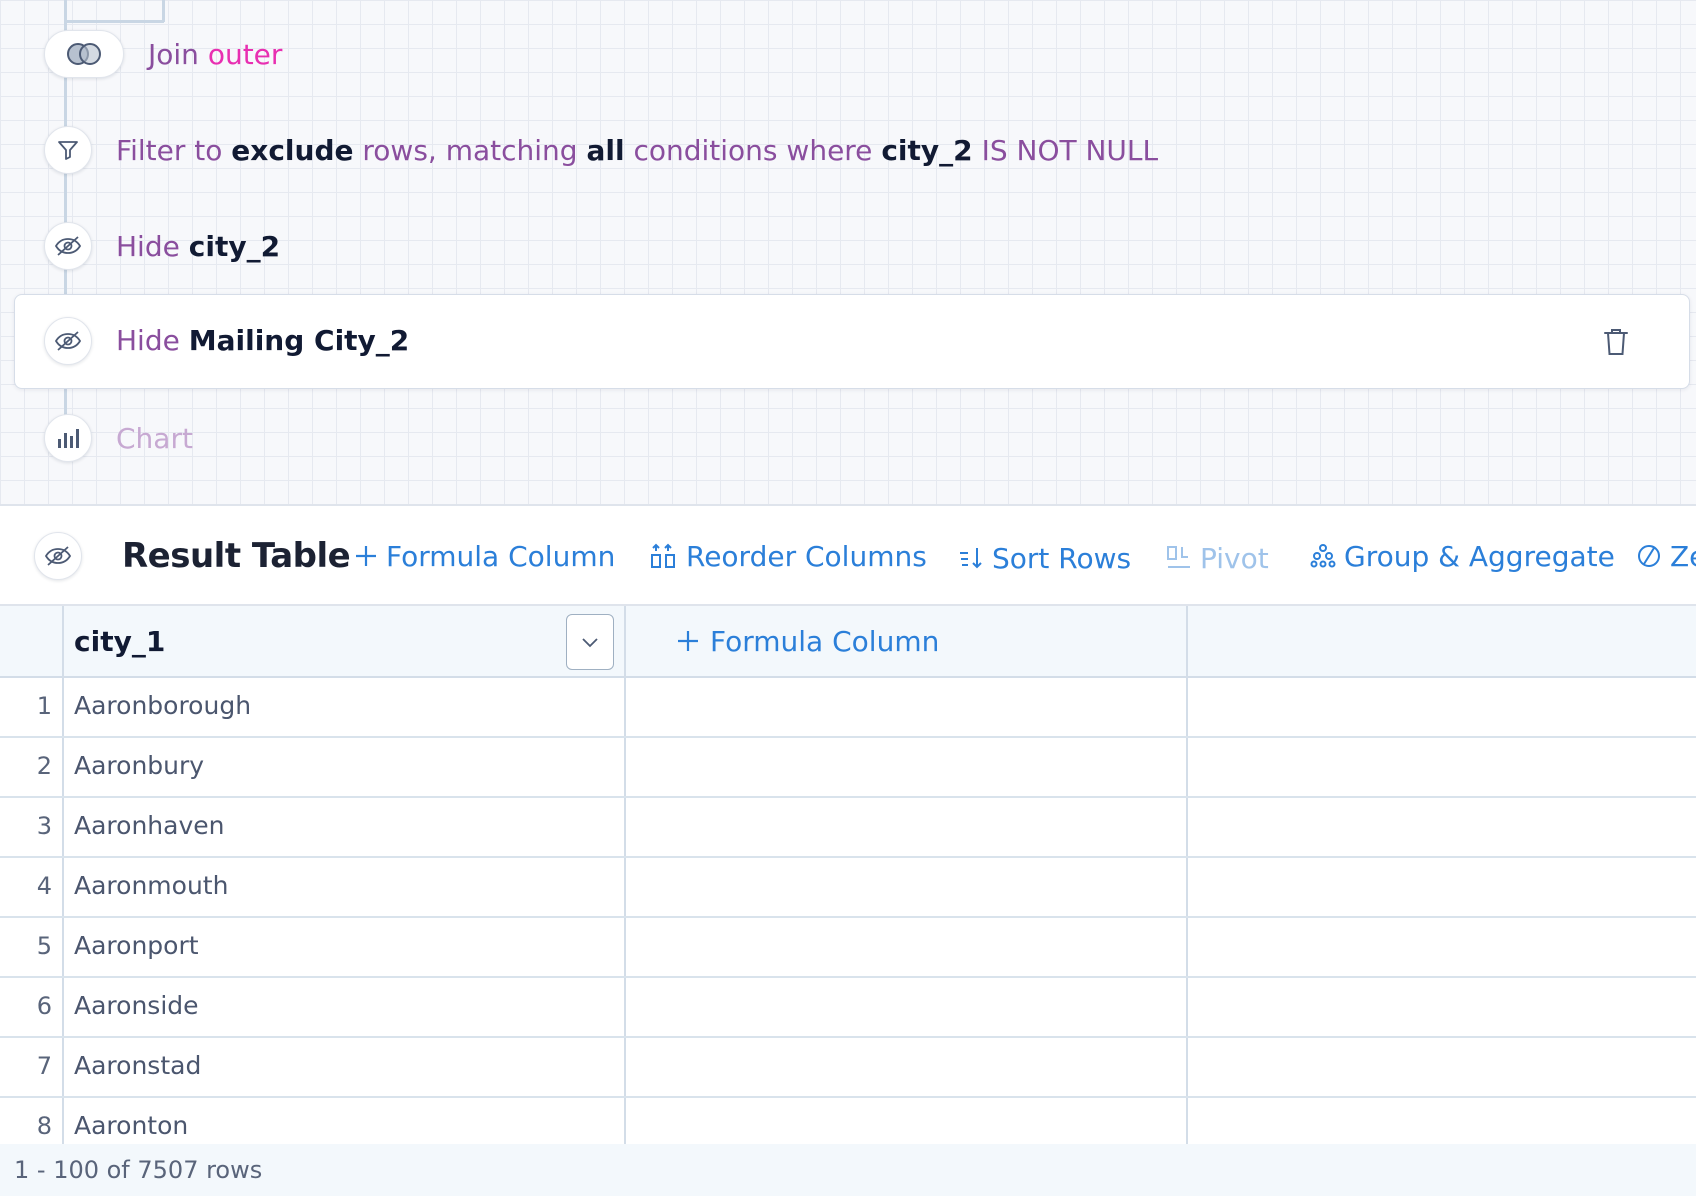  I want to click on funnel-icon, so click(68, 150).